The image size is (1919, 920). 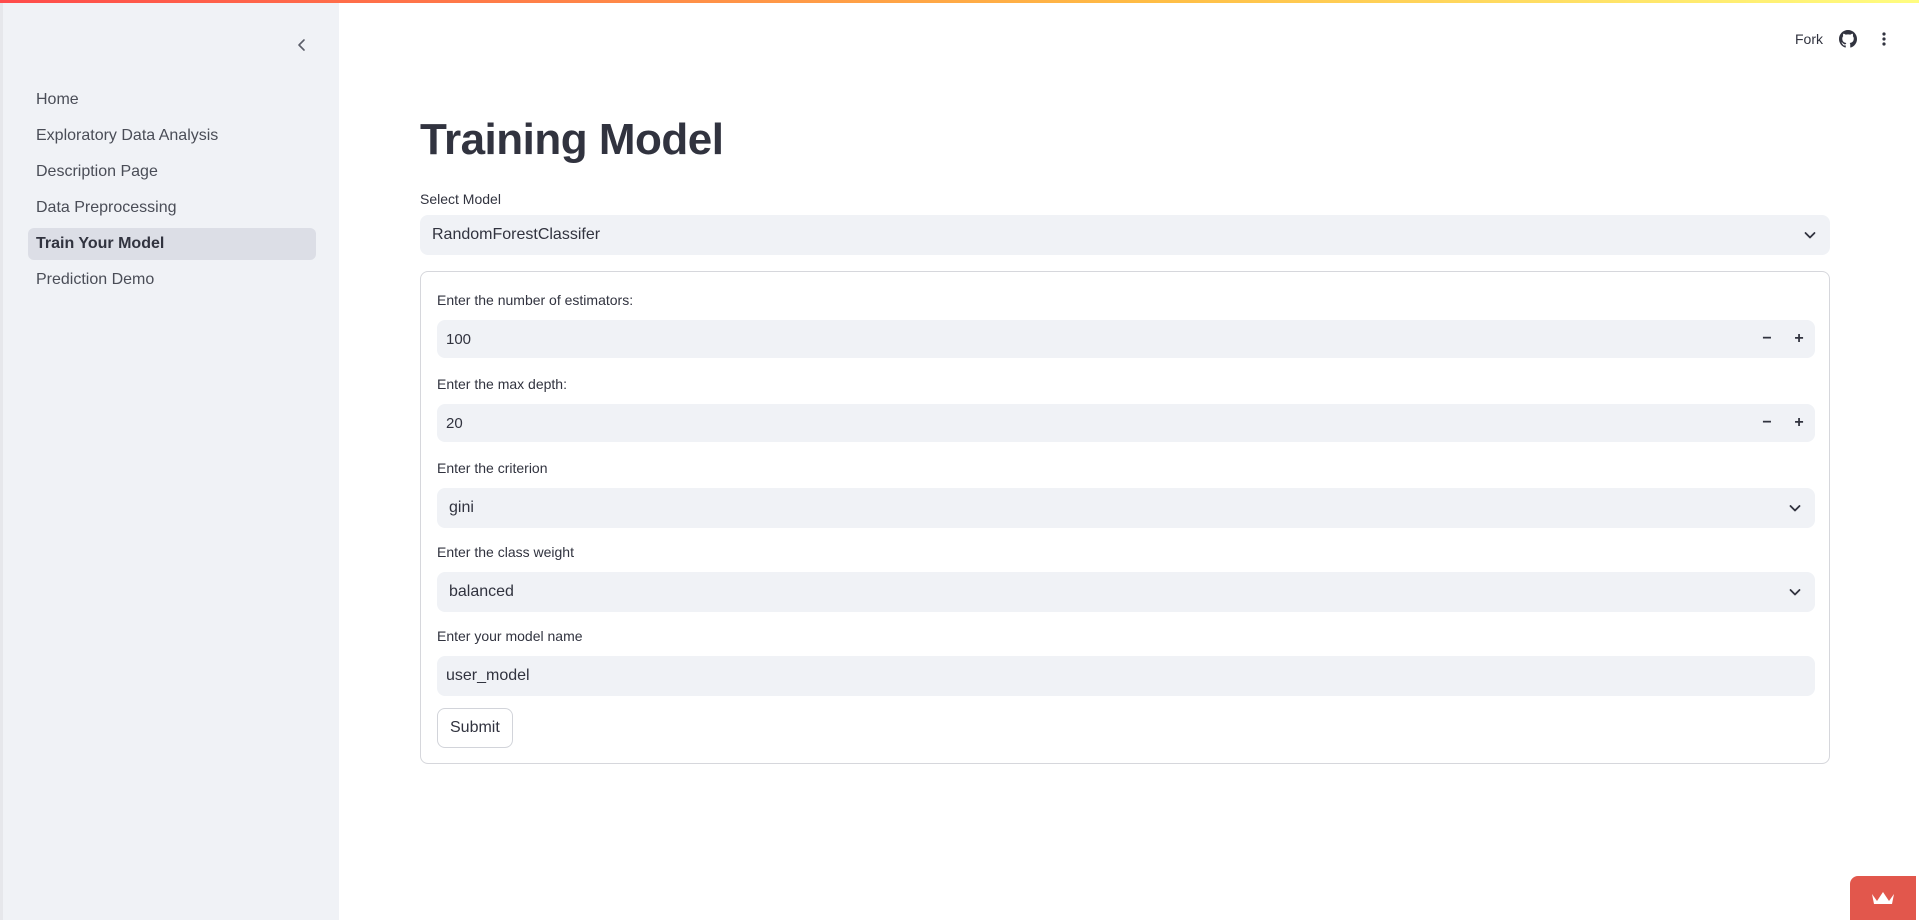 I want to click on chevron-left-icon, so click(x=301, y=45).